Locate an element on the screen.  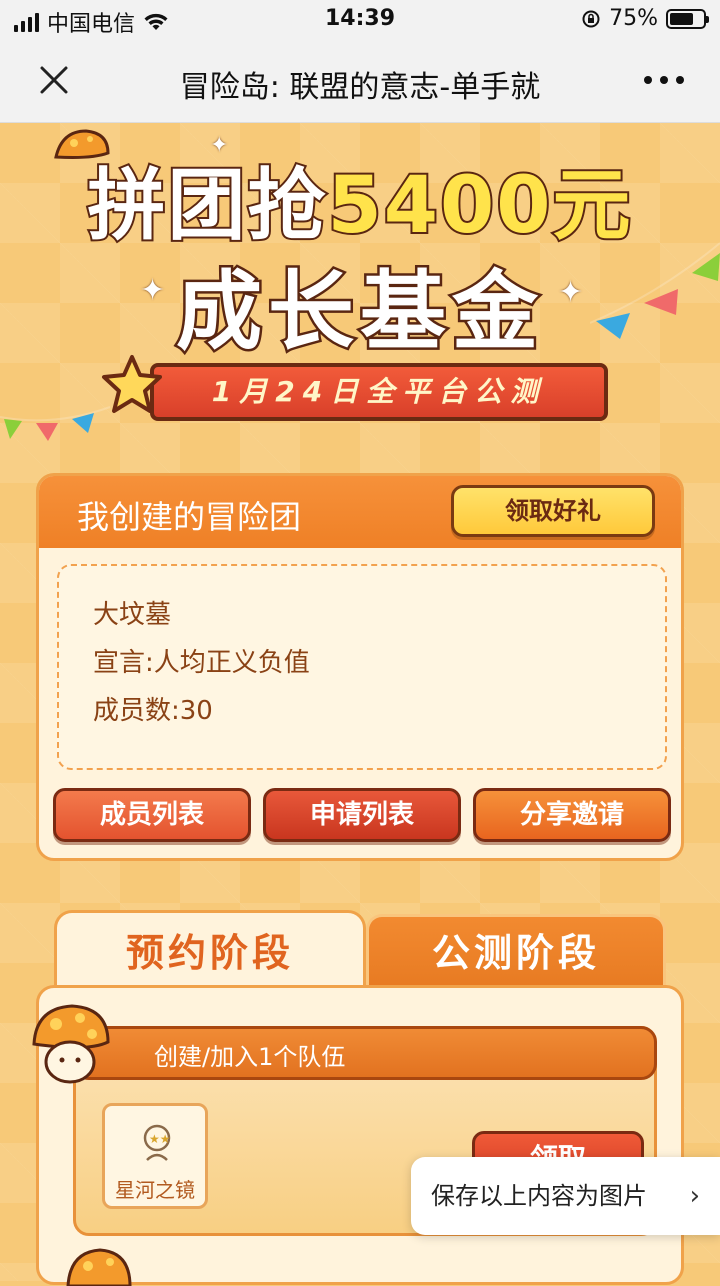
task-header: 创建/加入1个队伍 is located at coordinates (365, 1053).